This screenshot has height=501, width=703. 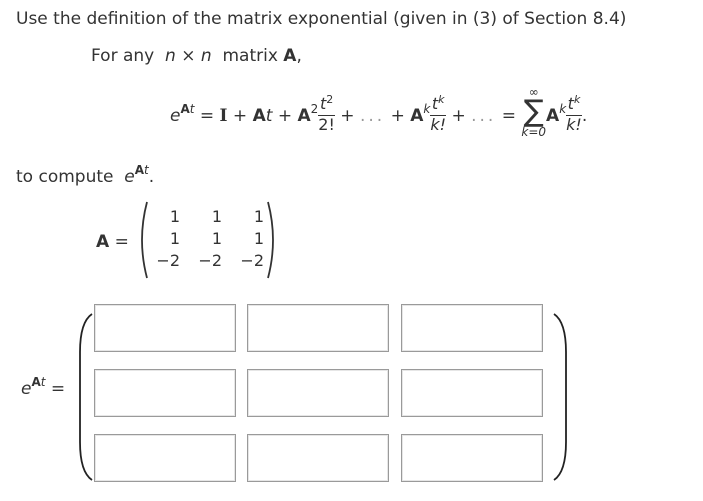 What do you see at coordinates (65, 177) in the screenshot?
I see `to-compute-text: to compute` at bounding box center [65, 177].